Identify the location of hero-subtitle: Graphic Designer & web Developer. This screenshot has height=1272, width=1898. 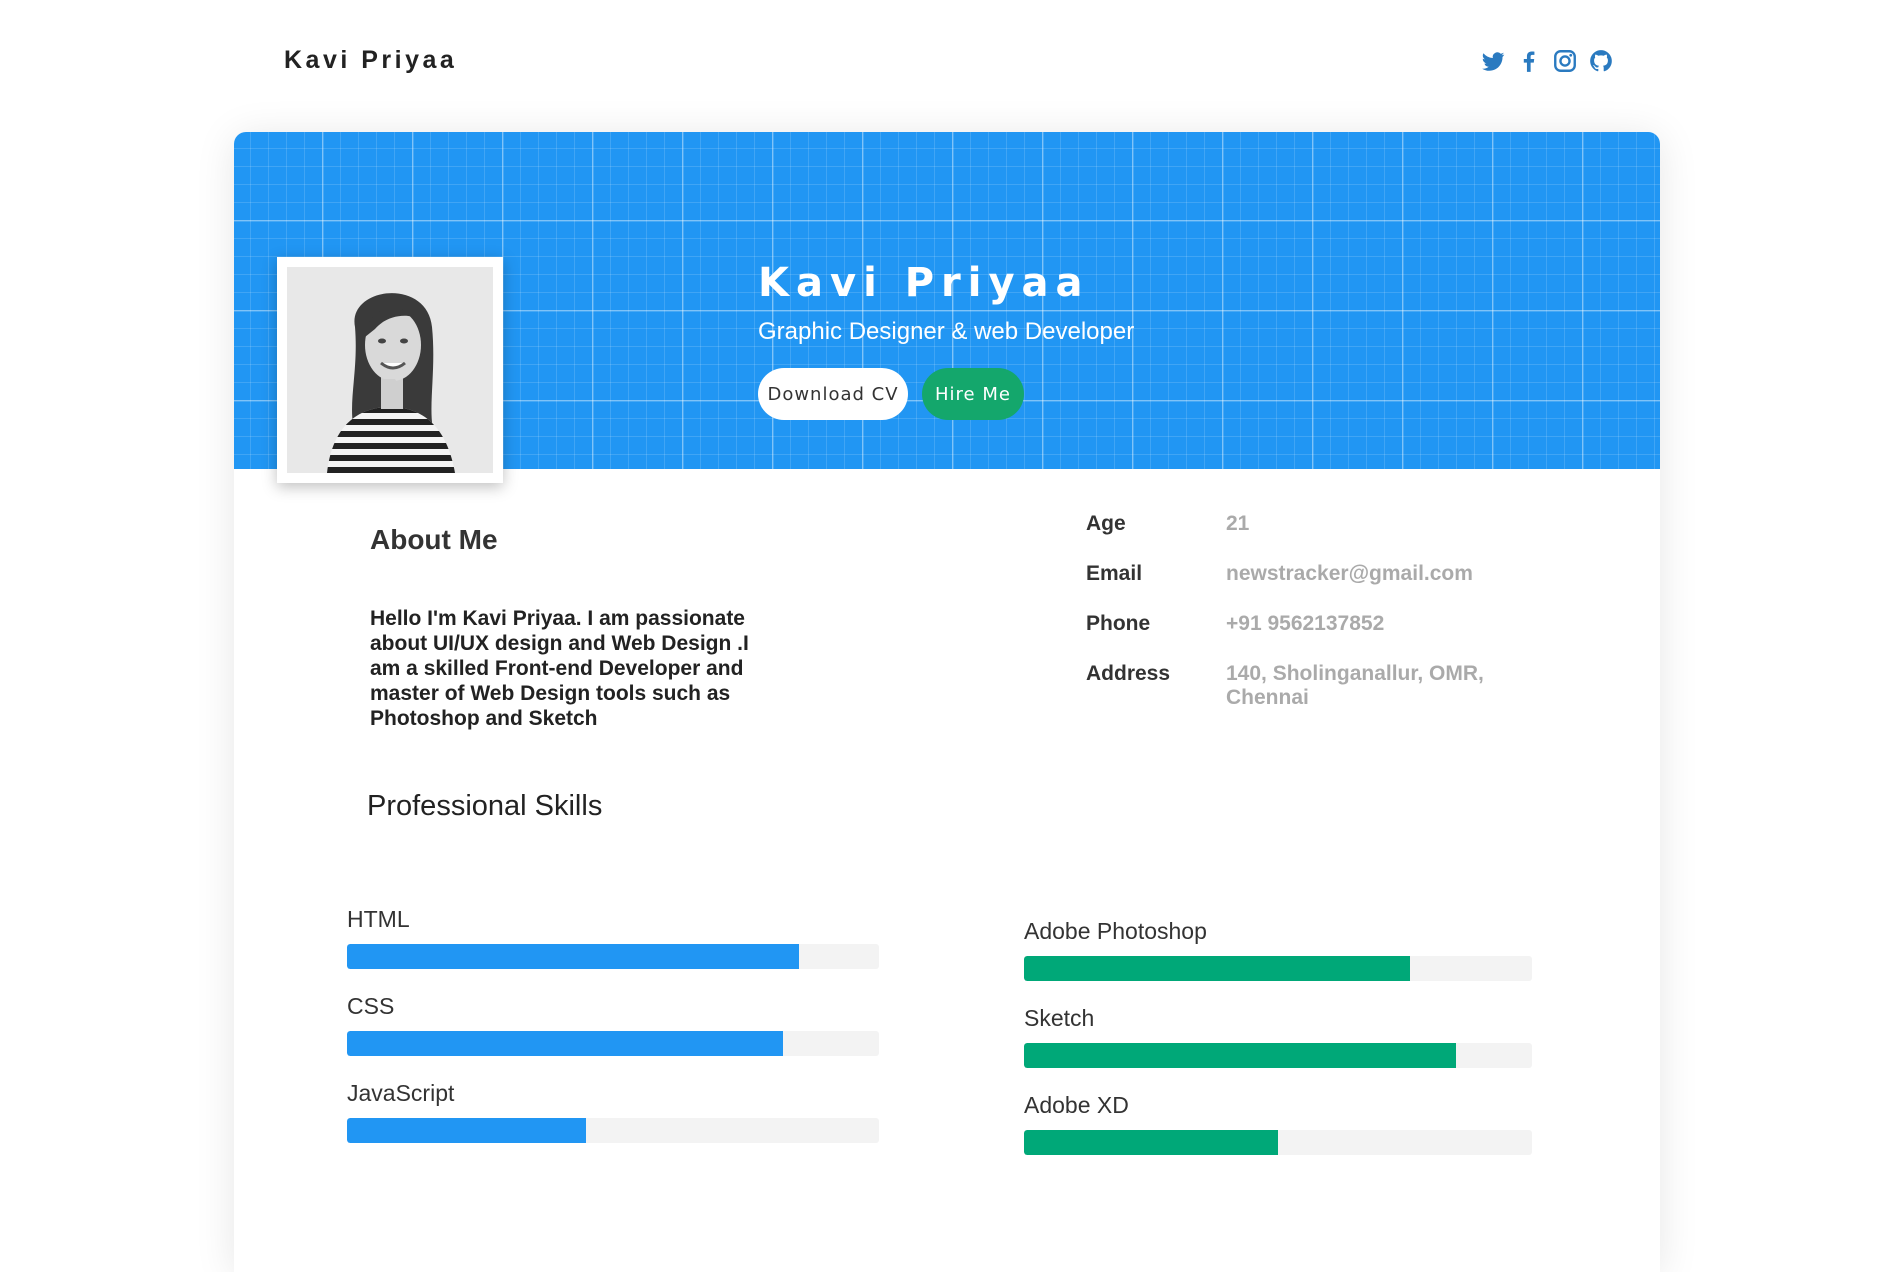
(946, 331).